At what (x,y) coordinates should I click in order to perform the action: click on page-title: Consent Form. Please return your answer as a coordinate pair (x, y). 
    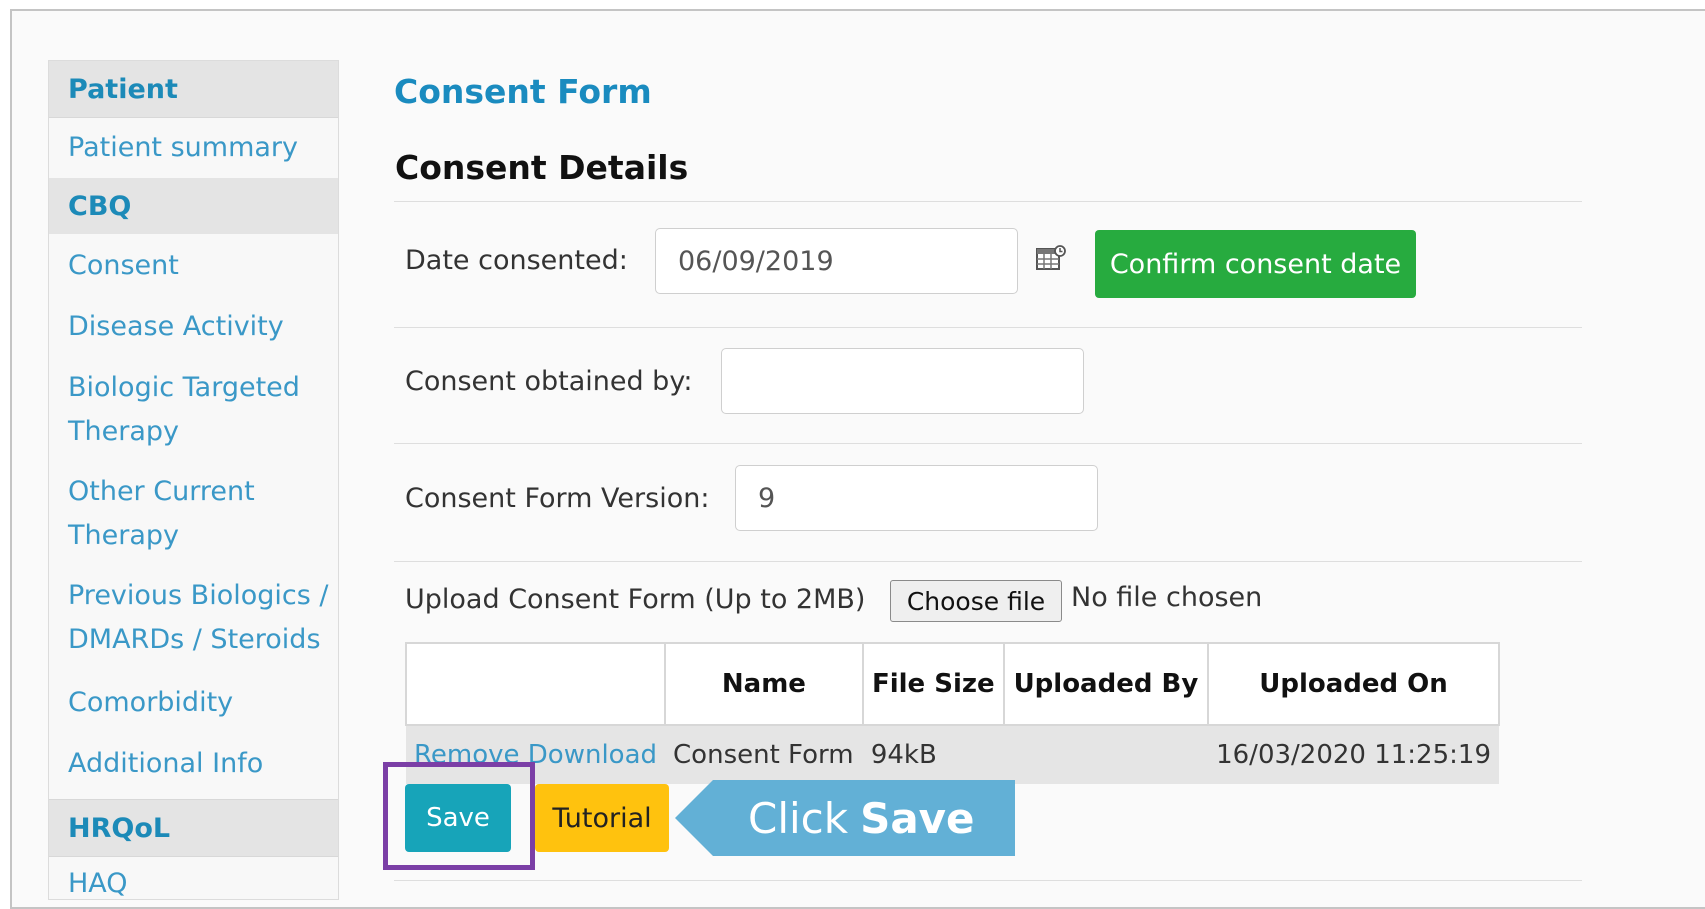
    Looking at the image, I should click on (523, 91).